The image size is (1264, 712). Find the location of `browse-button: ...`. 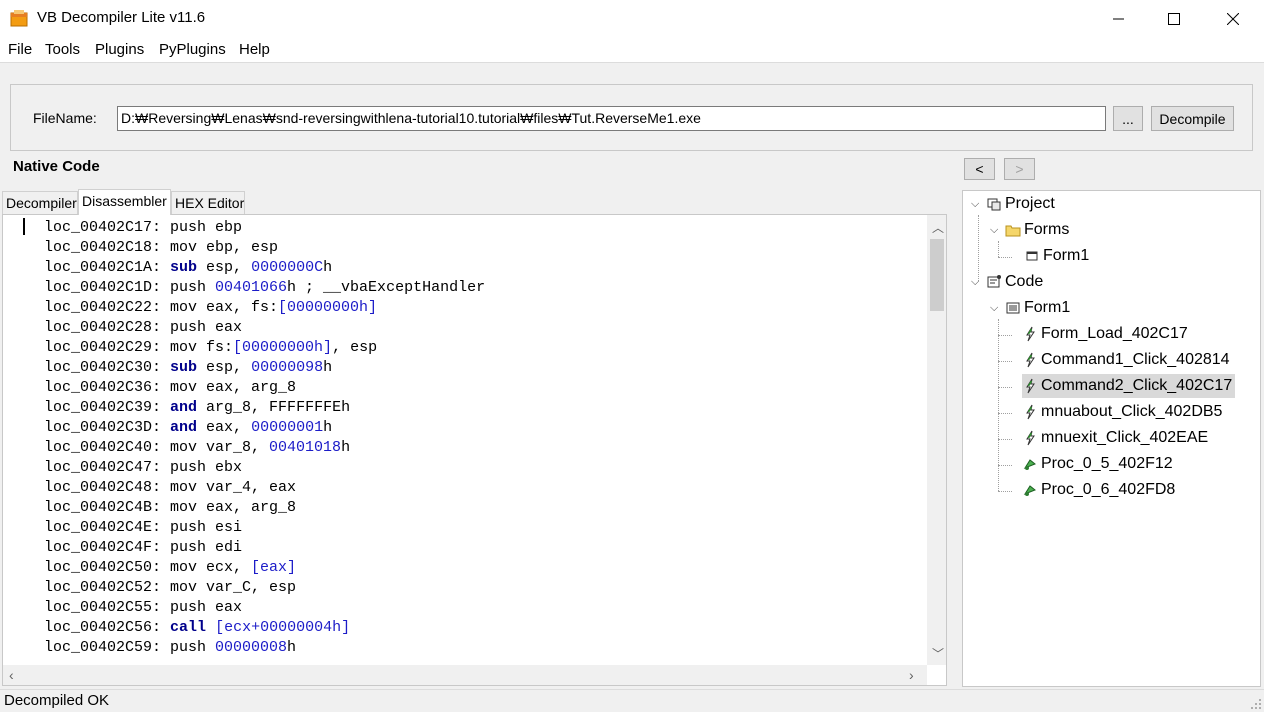

browse-button: ... is located at coordinates (1128, 118).